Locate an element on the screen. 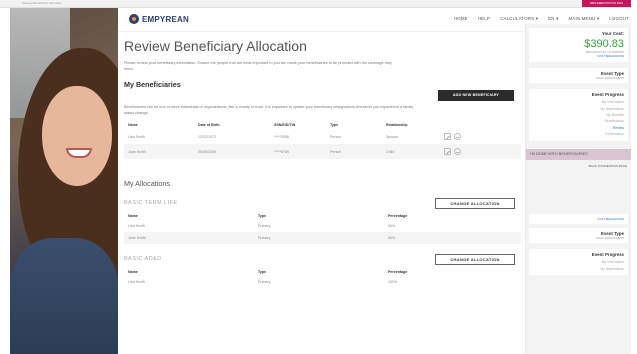 This screenshot has height=354, width=637. nav-help: HELP is located at coordinates (484, 19).